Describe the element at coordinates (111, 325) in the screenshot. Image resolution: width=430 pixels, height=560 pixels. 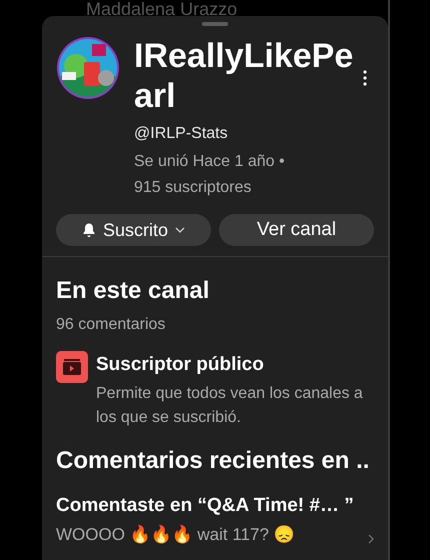
I see `comment-count: 96 comentarios` at that location.